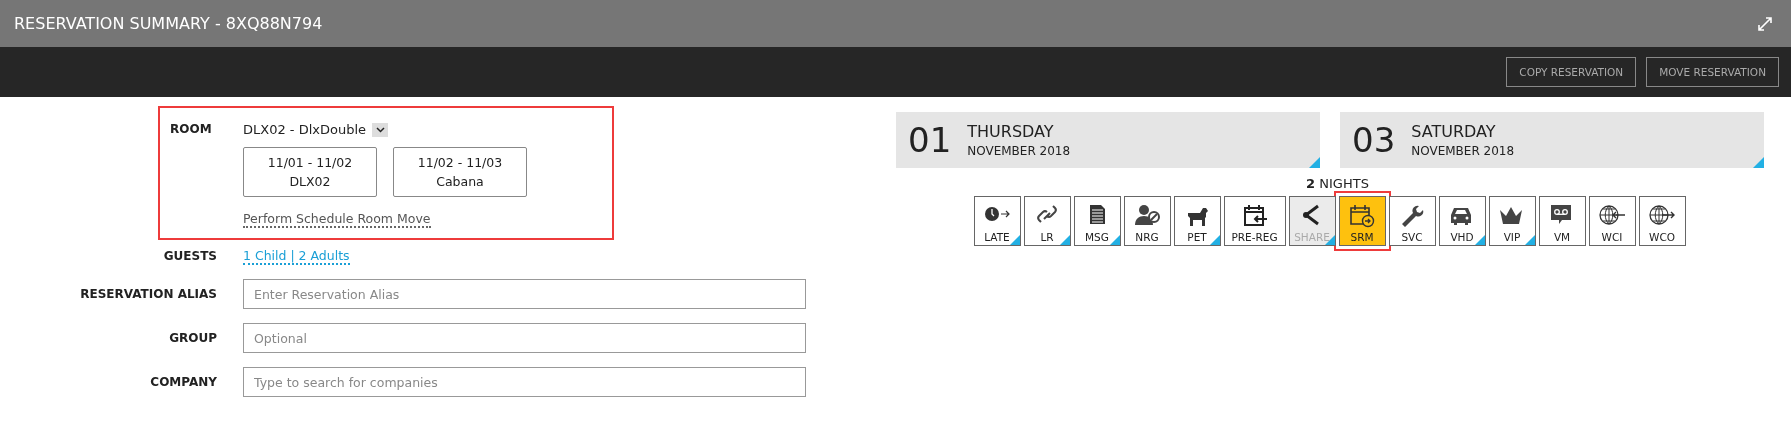 This screenshot has height=442, width=1791. Describe the element at coordinates (997, 221) in the screenshot. I see `action-button: LATE` at that location.